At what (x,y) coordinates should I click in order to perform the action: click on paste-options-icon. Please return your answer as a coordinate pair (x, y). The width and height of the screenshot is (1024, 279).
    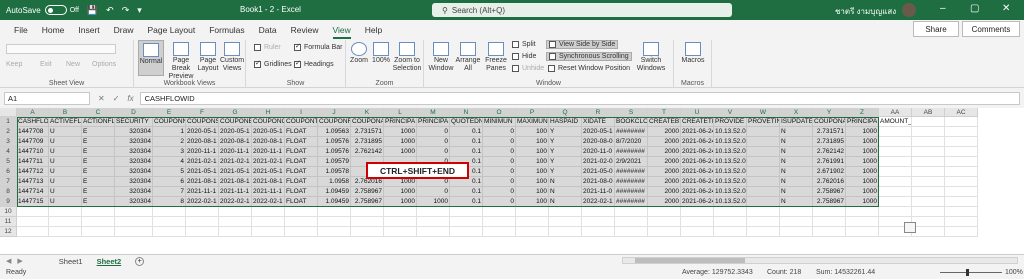
    Looking at the image, I should click on (910, 227).